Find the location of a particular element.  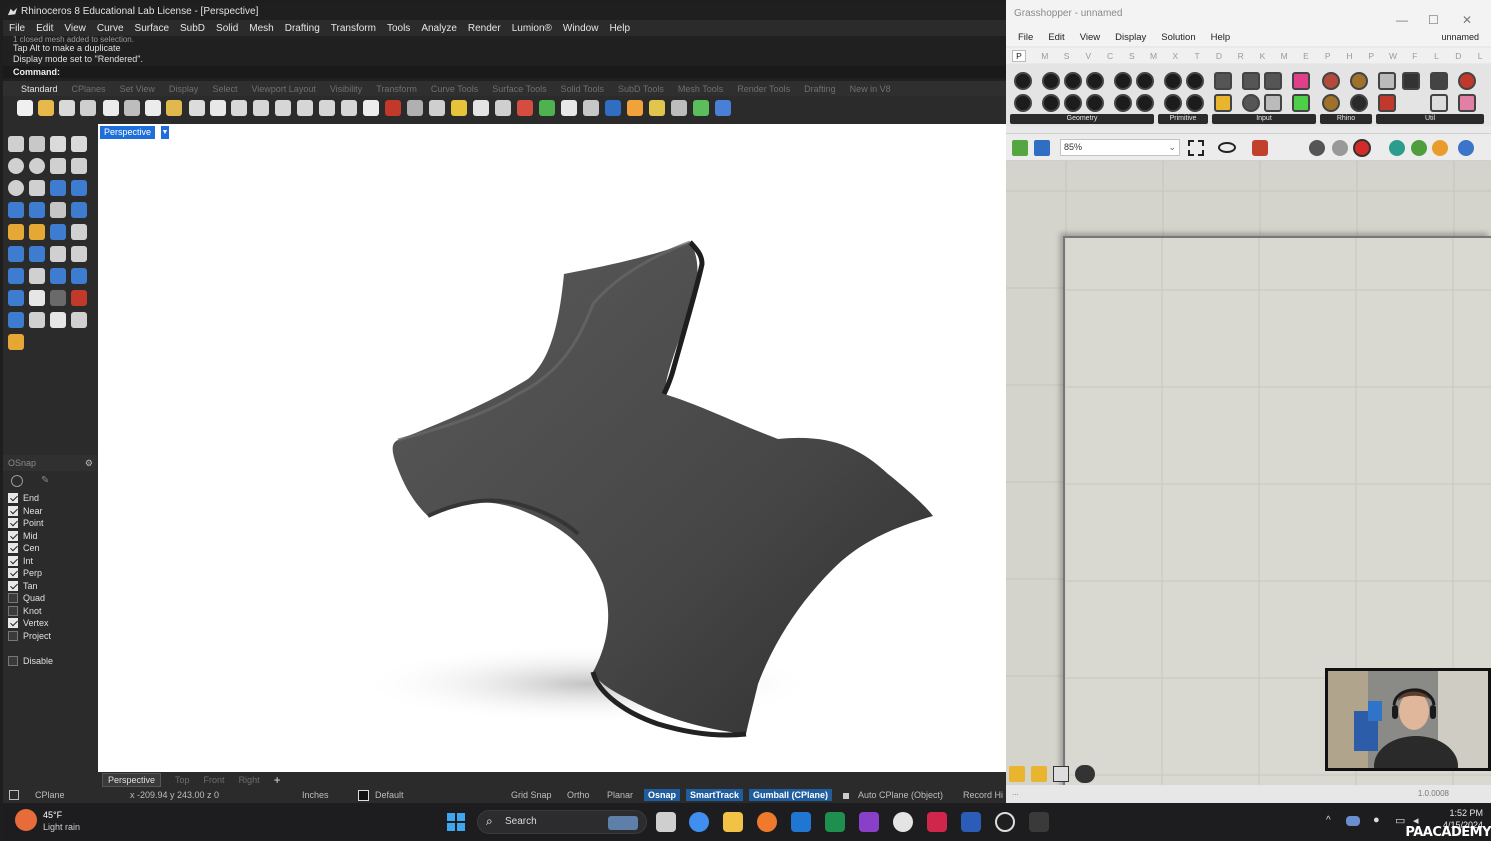

preview-mode-icon is located at coordinates (1317, 148).